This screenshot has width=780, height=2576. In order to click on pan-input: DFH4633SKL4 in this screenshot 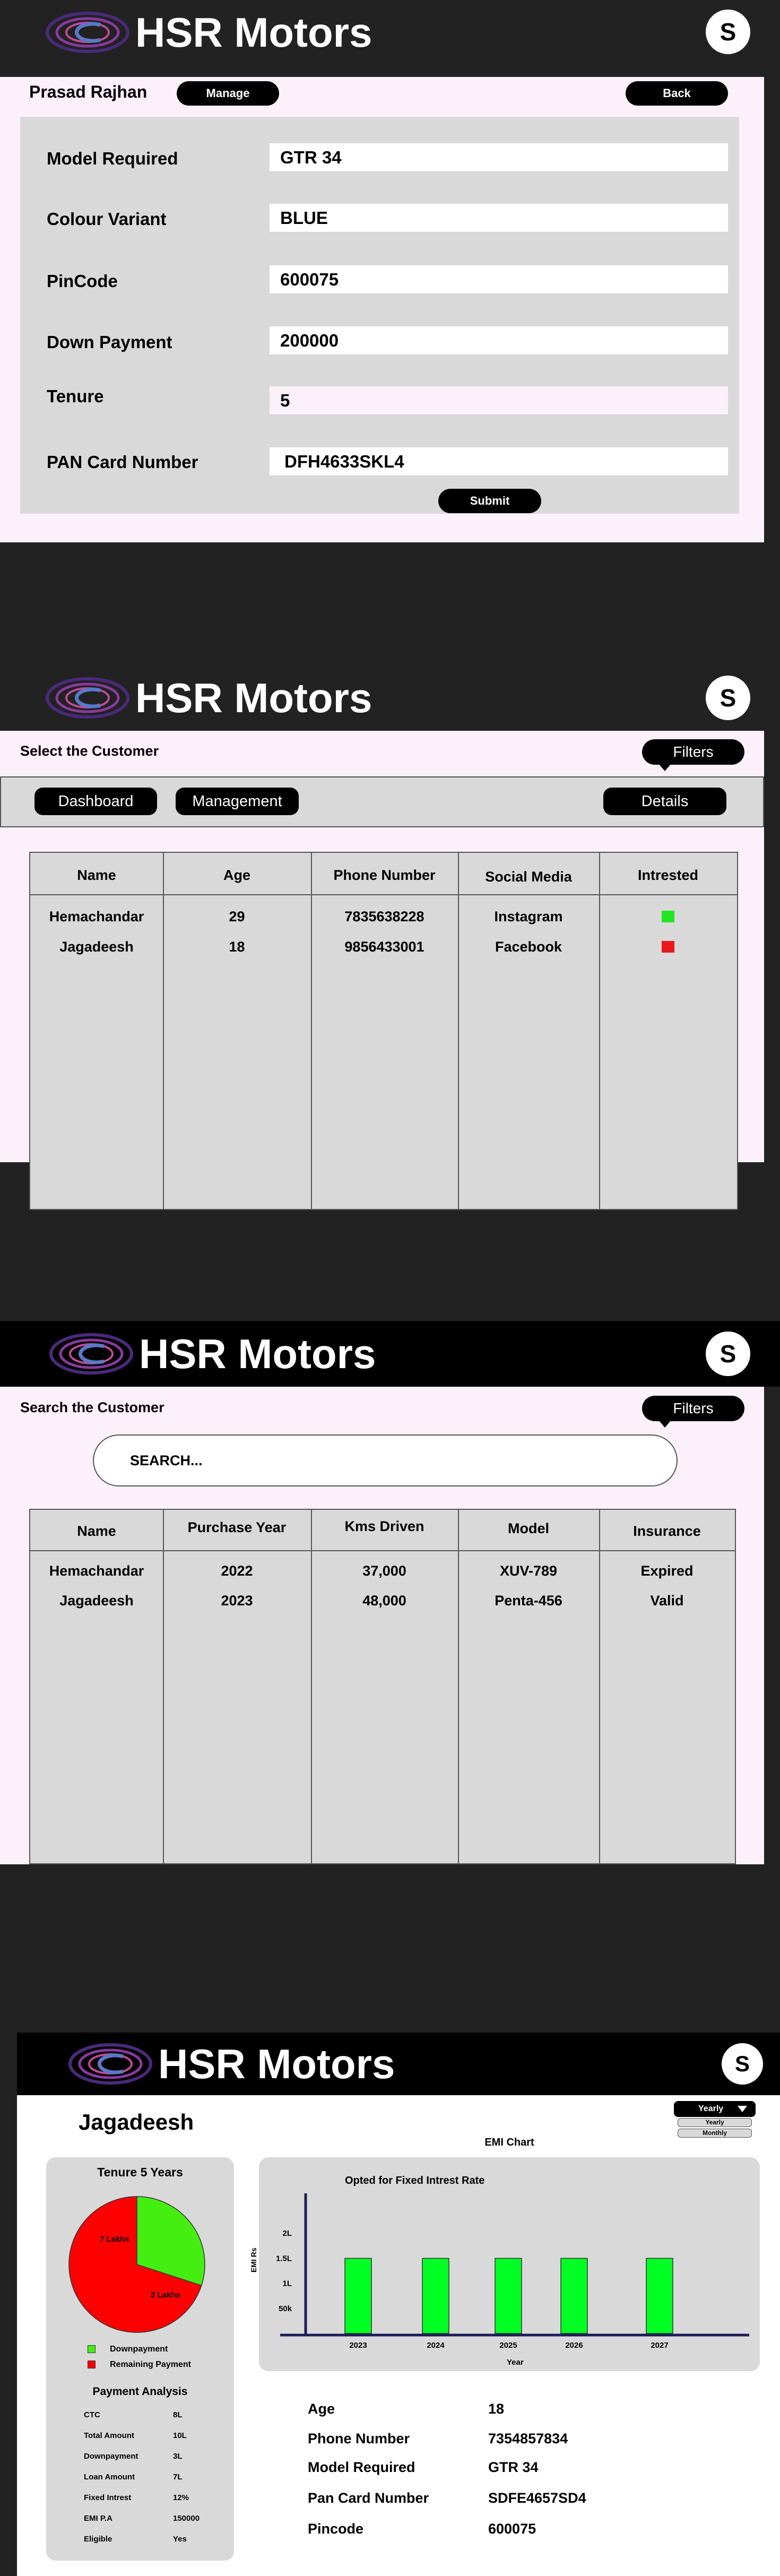, I will do `click(499, 461)`.